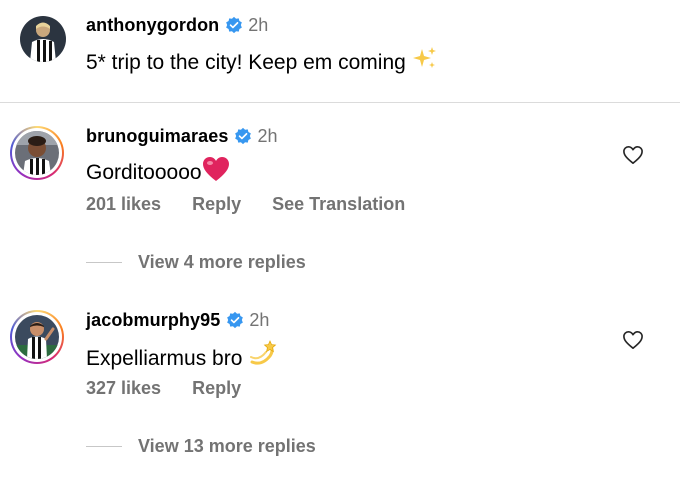 This screenshot has width=680, height=480. What do you see at coordinates (425, 62) in the screenshot?
I see `sparkles-icon` at bounding box center [425, 62].